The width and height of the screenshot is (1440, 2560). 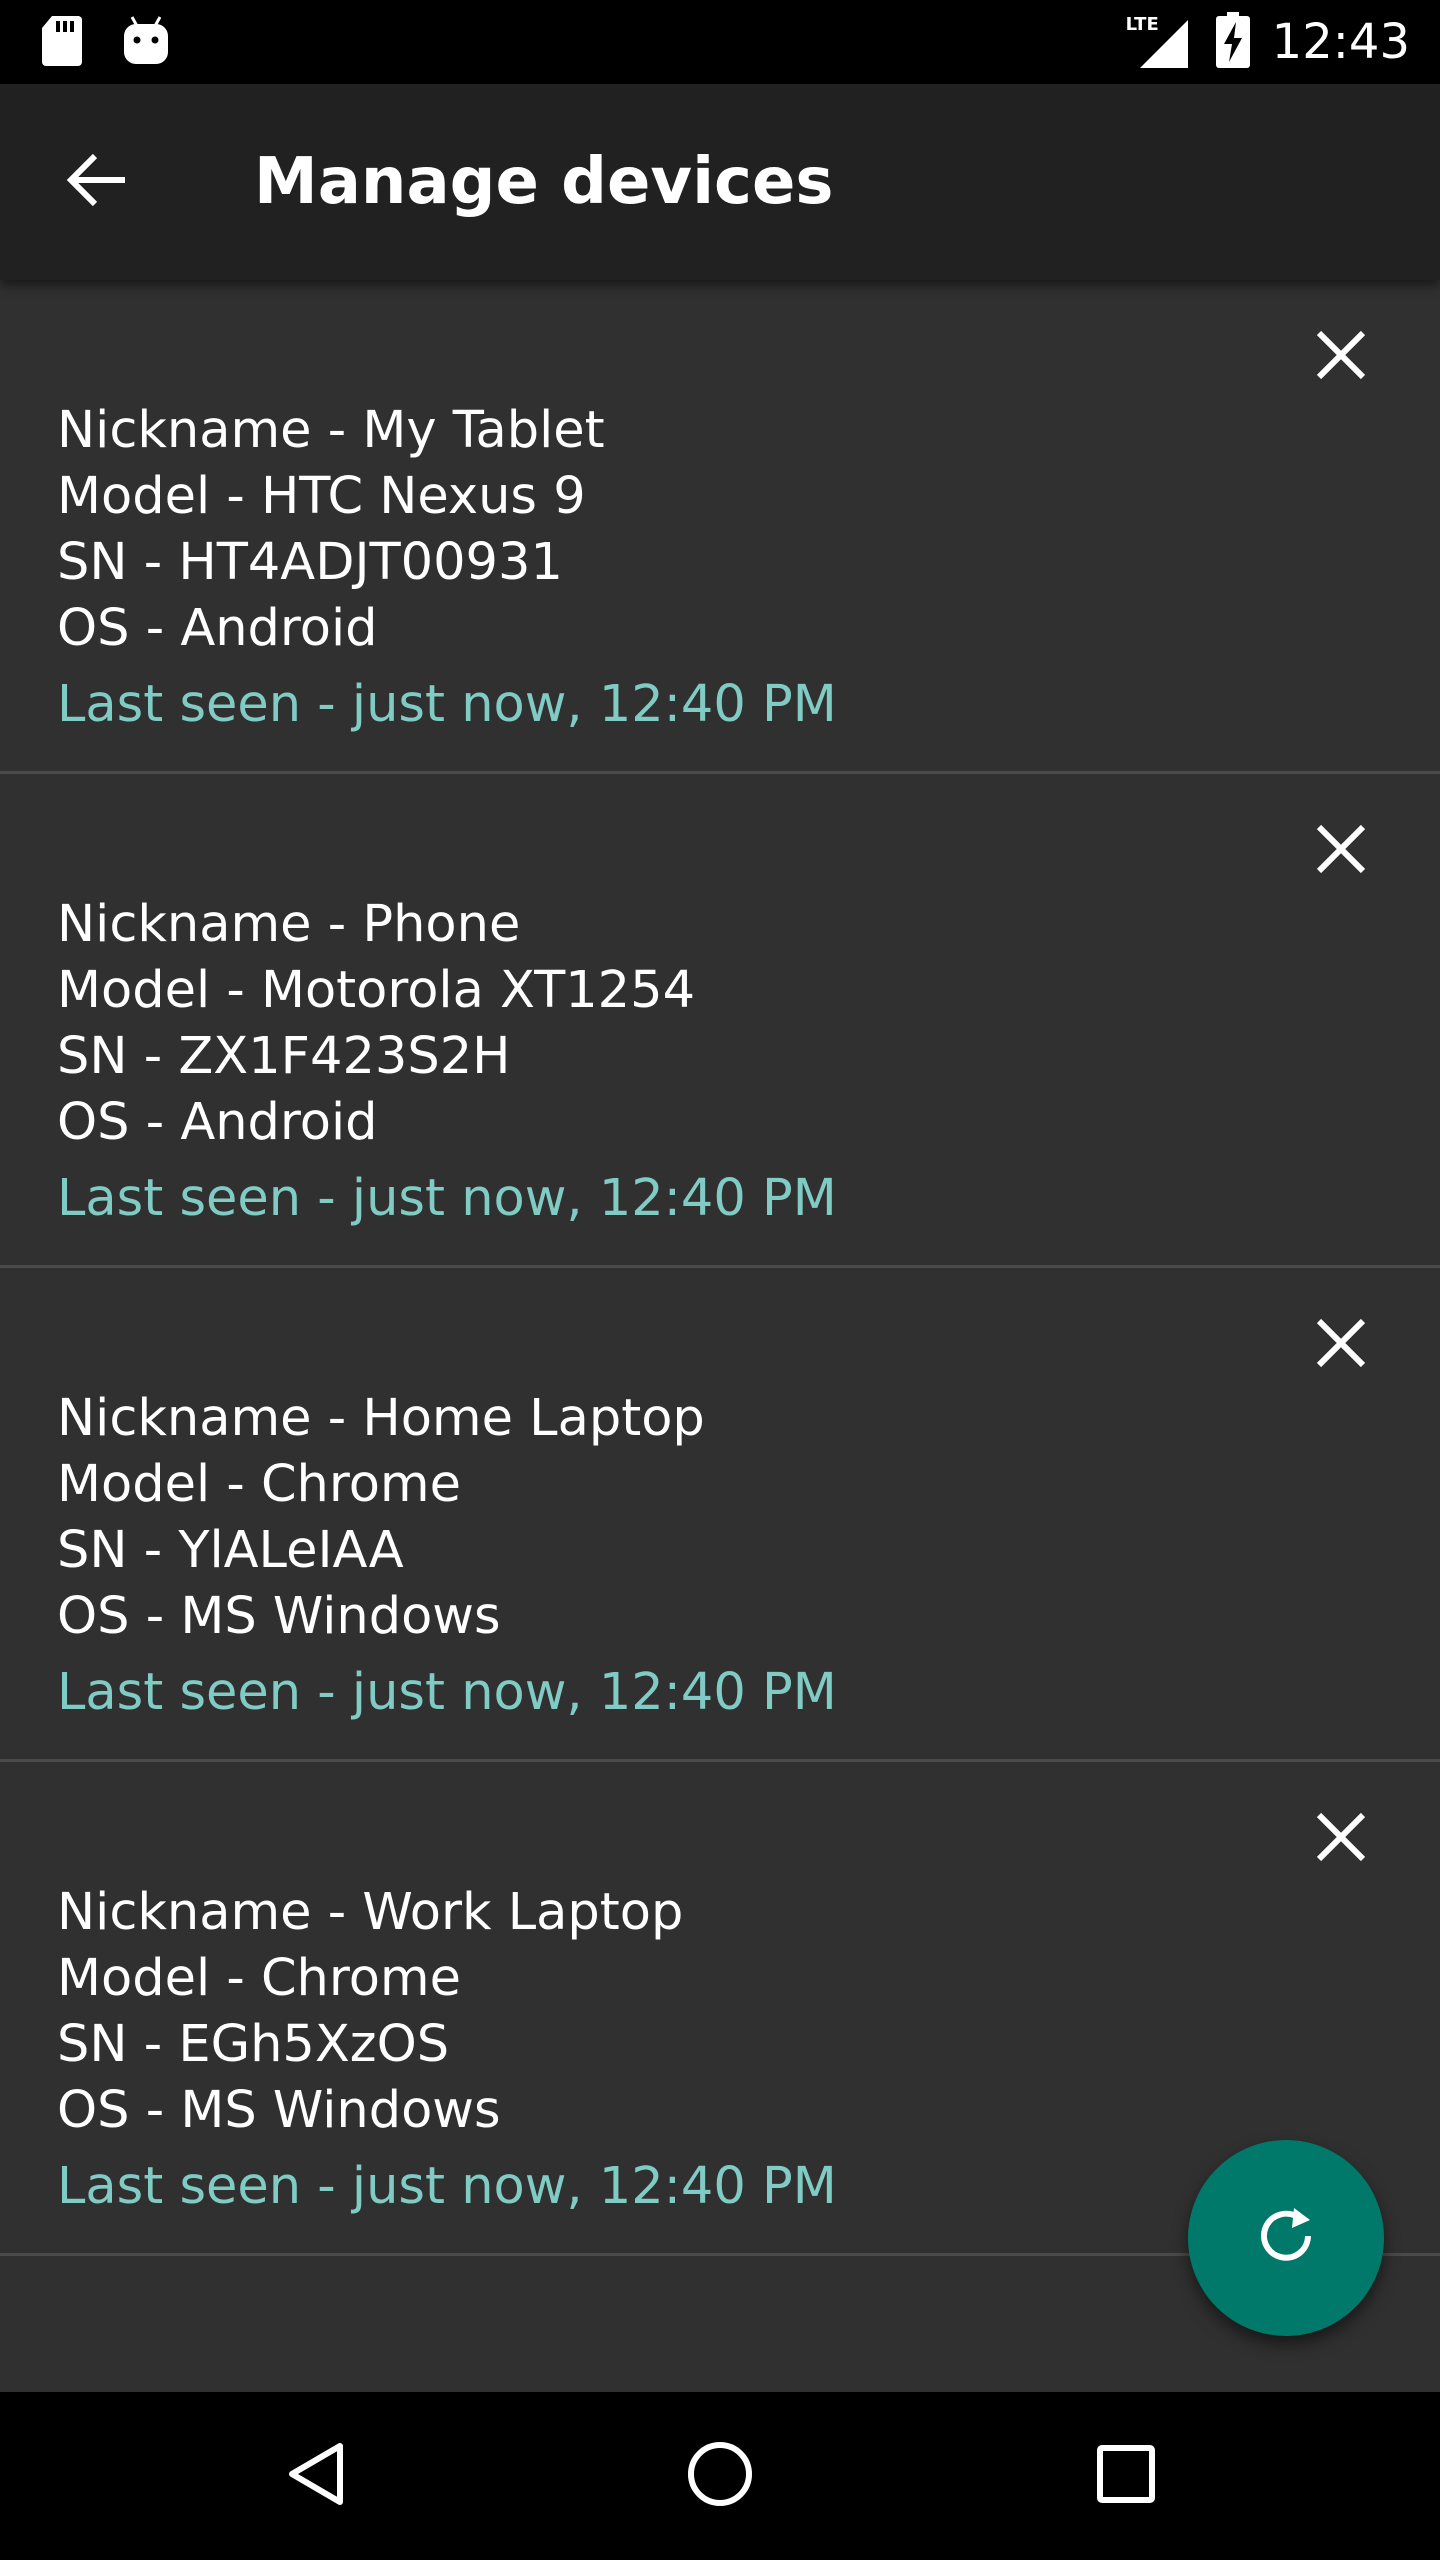 I want to click on back-button, so click(x=97, y=182).